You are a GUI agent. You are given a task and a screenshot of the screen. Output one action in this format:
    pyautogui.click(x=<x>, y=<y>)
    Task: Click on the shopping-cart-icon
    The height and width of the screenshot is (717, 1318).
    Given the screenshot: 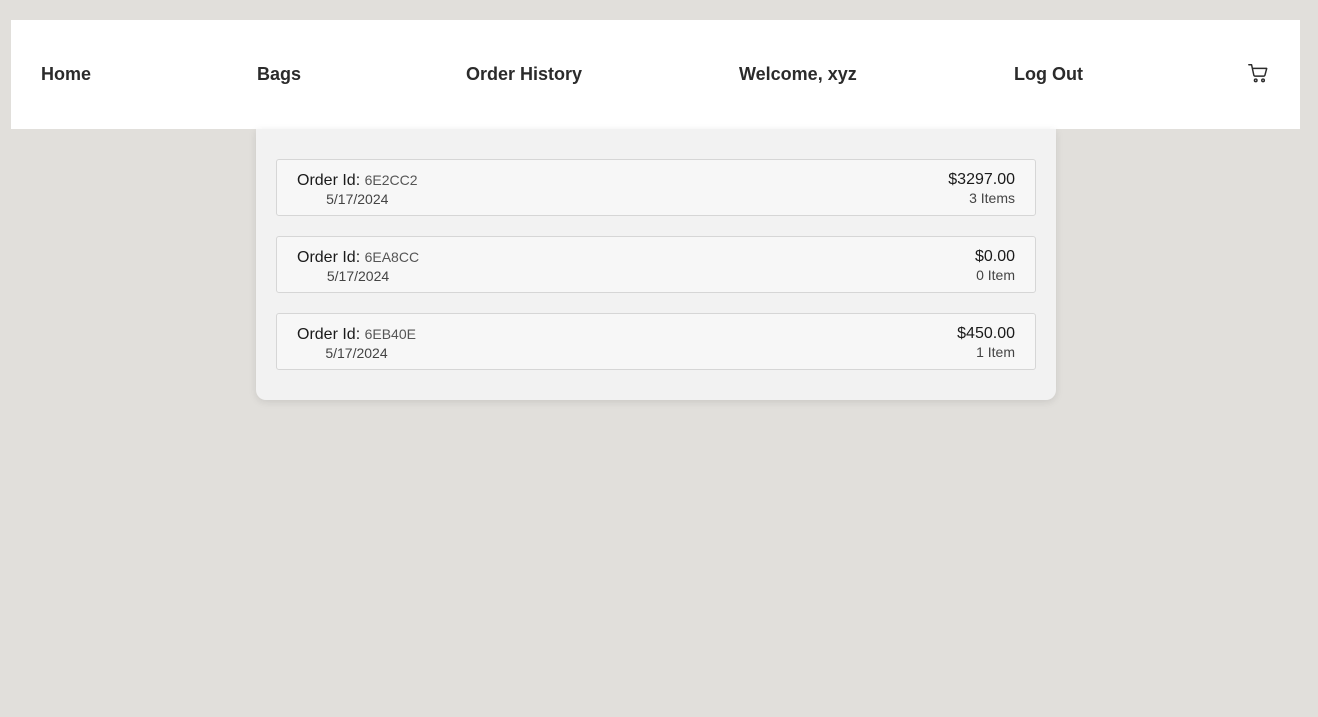 What is the action you would take?
    pyautogui.click(x=1258, y=73)
    